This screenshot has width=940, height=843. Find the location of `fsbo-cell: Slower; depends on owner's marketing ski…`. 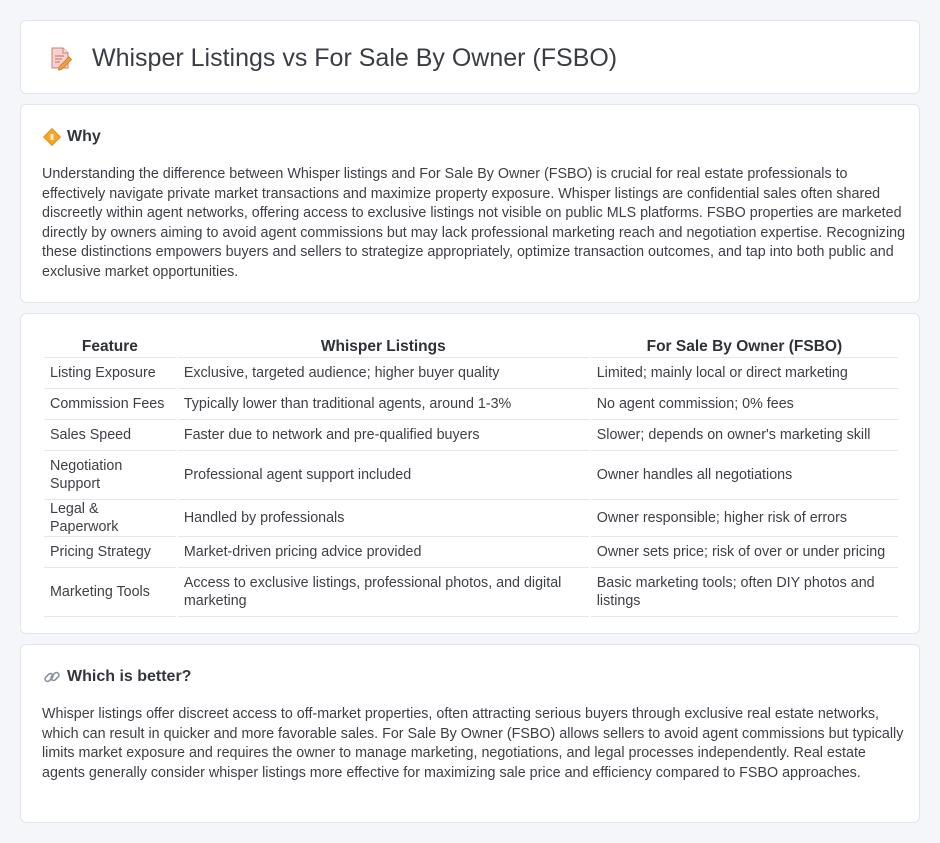

fsbo-cell: Slower; depends on owner's marketing ski… is located at coordinates (744, 435).